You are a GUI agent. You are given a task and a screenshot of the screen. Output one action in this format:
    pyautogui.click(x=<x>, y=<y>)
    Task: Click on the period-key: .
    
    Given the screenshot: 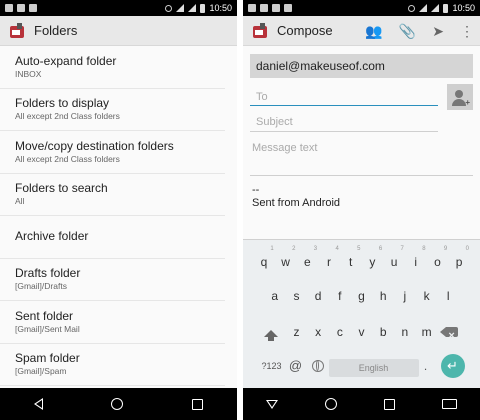 What is the action you would take?
    pyautogui.click(x=426, y=366)
    